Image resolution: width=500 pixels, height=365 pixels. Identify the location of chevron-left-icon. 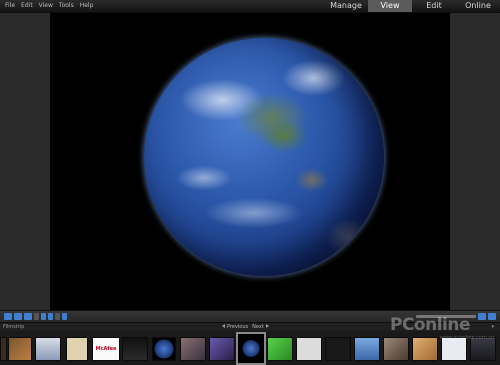
(223, 326).